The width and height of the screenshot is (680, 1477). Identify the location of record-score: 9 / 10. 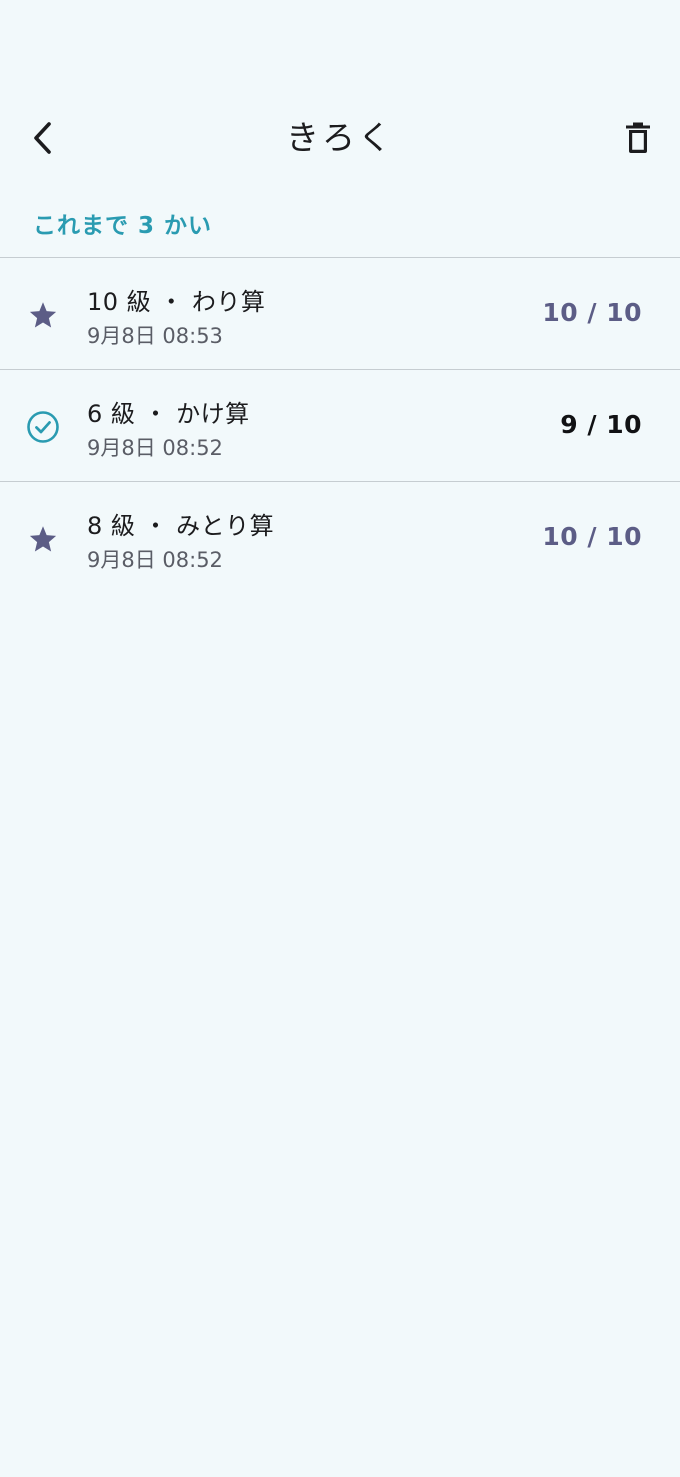
(601, 424).